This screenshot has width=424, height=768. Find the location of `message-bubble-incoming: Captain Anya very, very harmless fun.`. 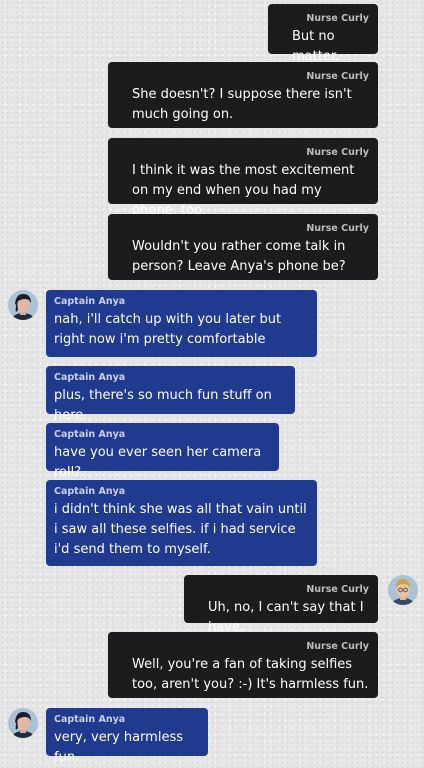

message-bubble-incoming: Captain Anya very, very harmless fun. is located at coordinates (127, 736).